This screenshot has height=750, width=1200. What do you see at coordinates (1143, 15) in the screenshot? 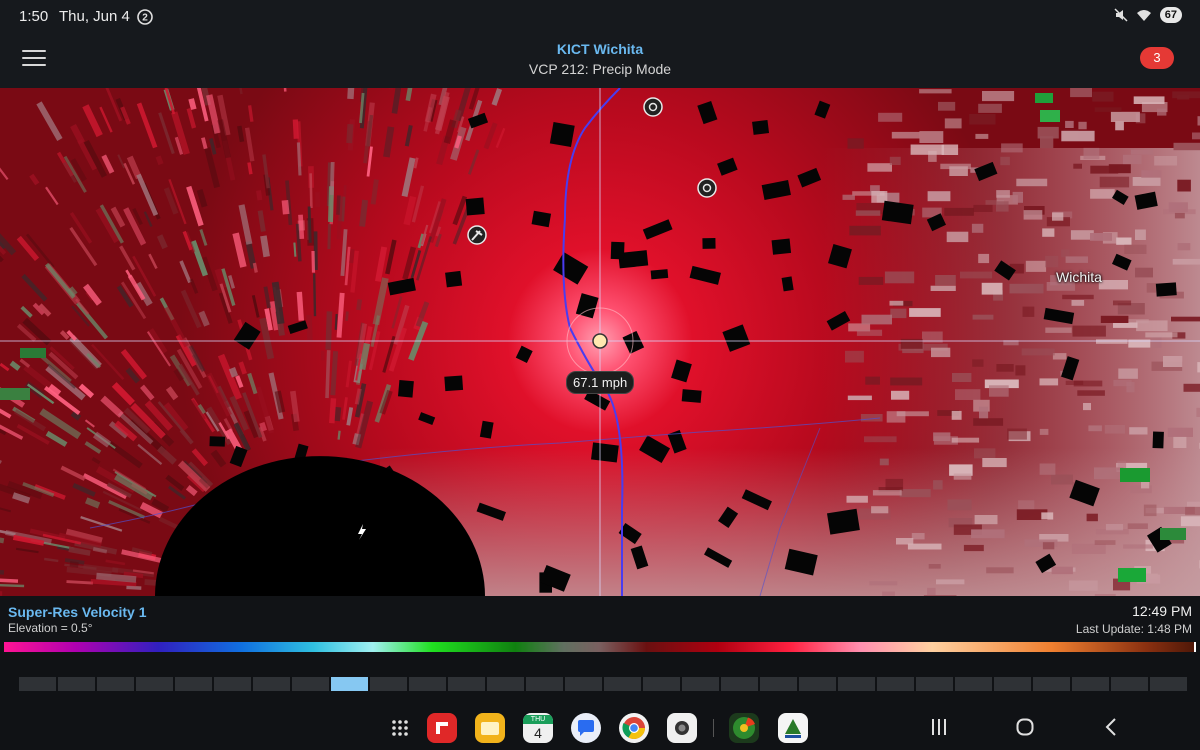
I see `wifi-icon` at bounding box center [1143, 15].